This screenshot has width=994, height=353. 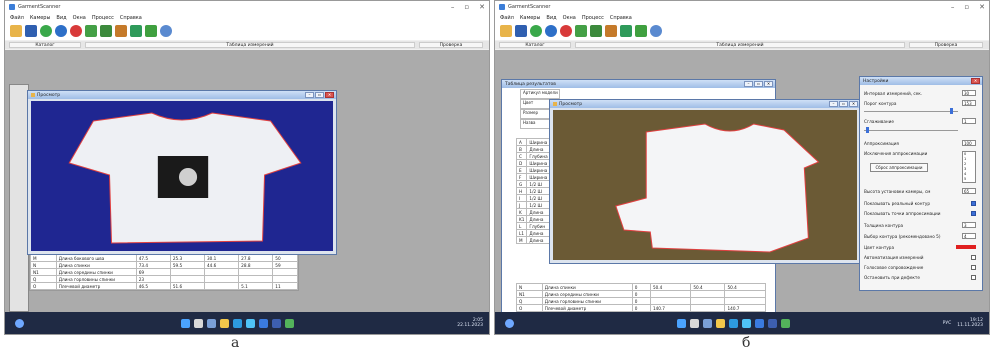 I want to click on table-row: N Длина спинки 0 50.4 50.4 50.4, so click(x=641, y=287).